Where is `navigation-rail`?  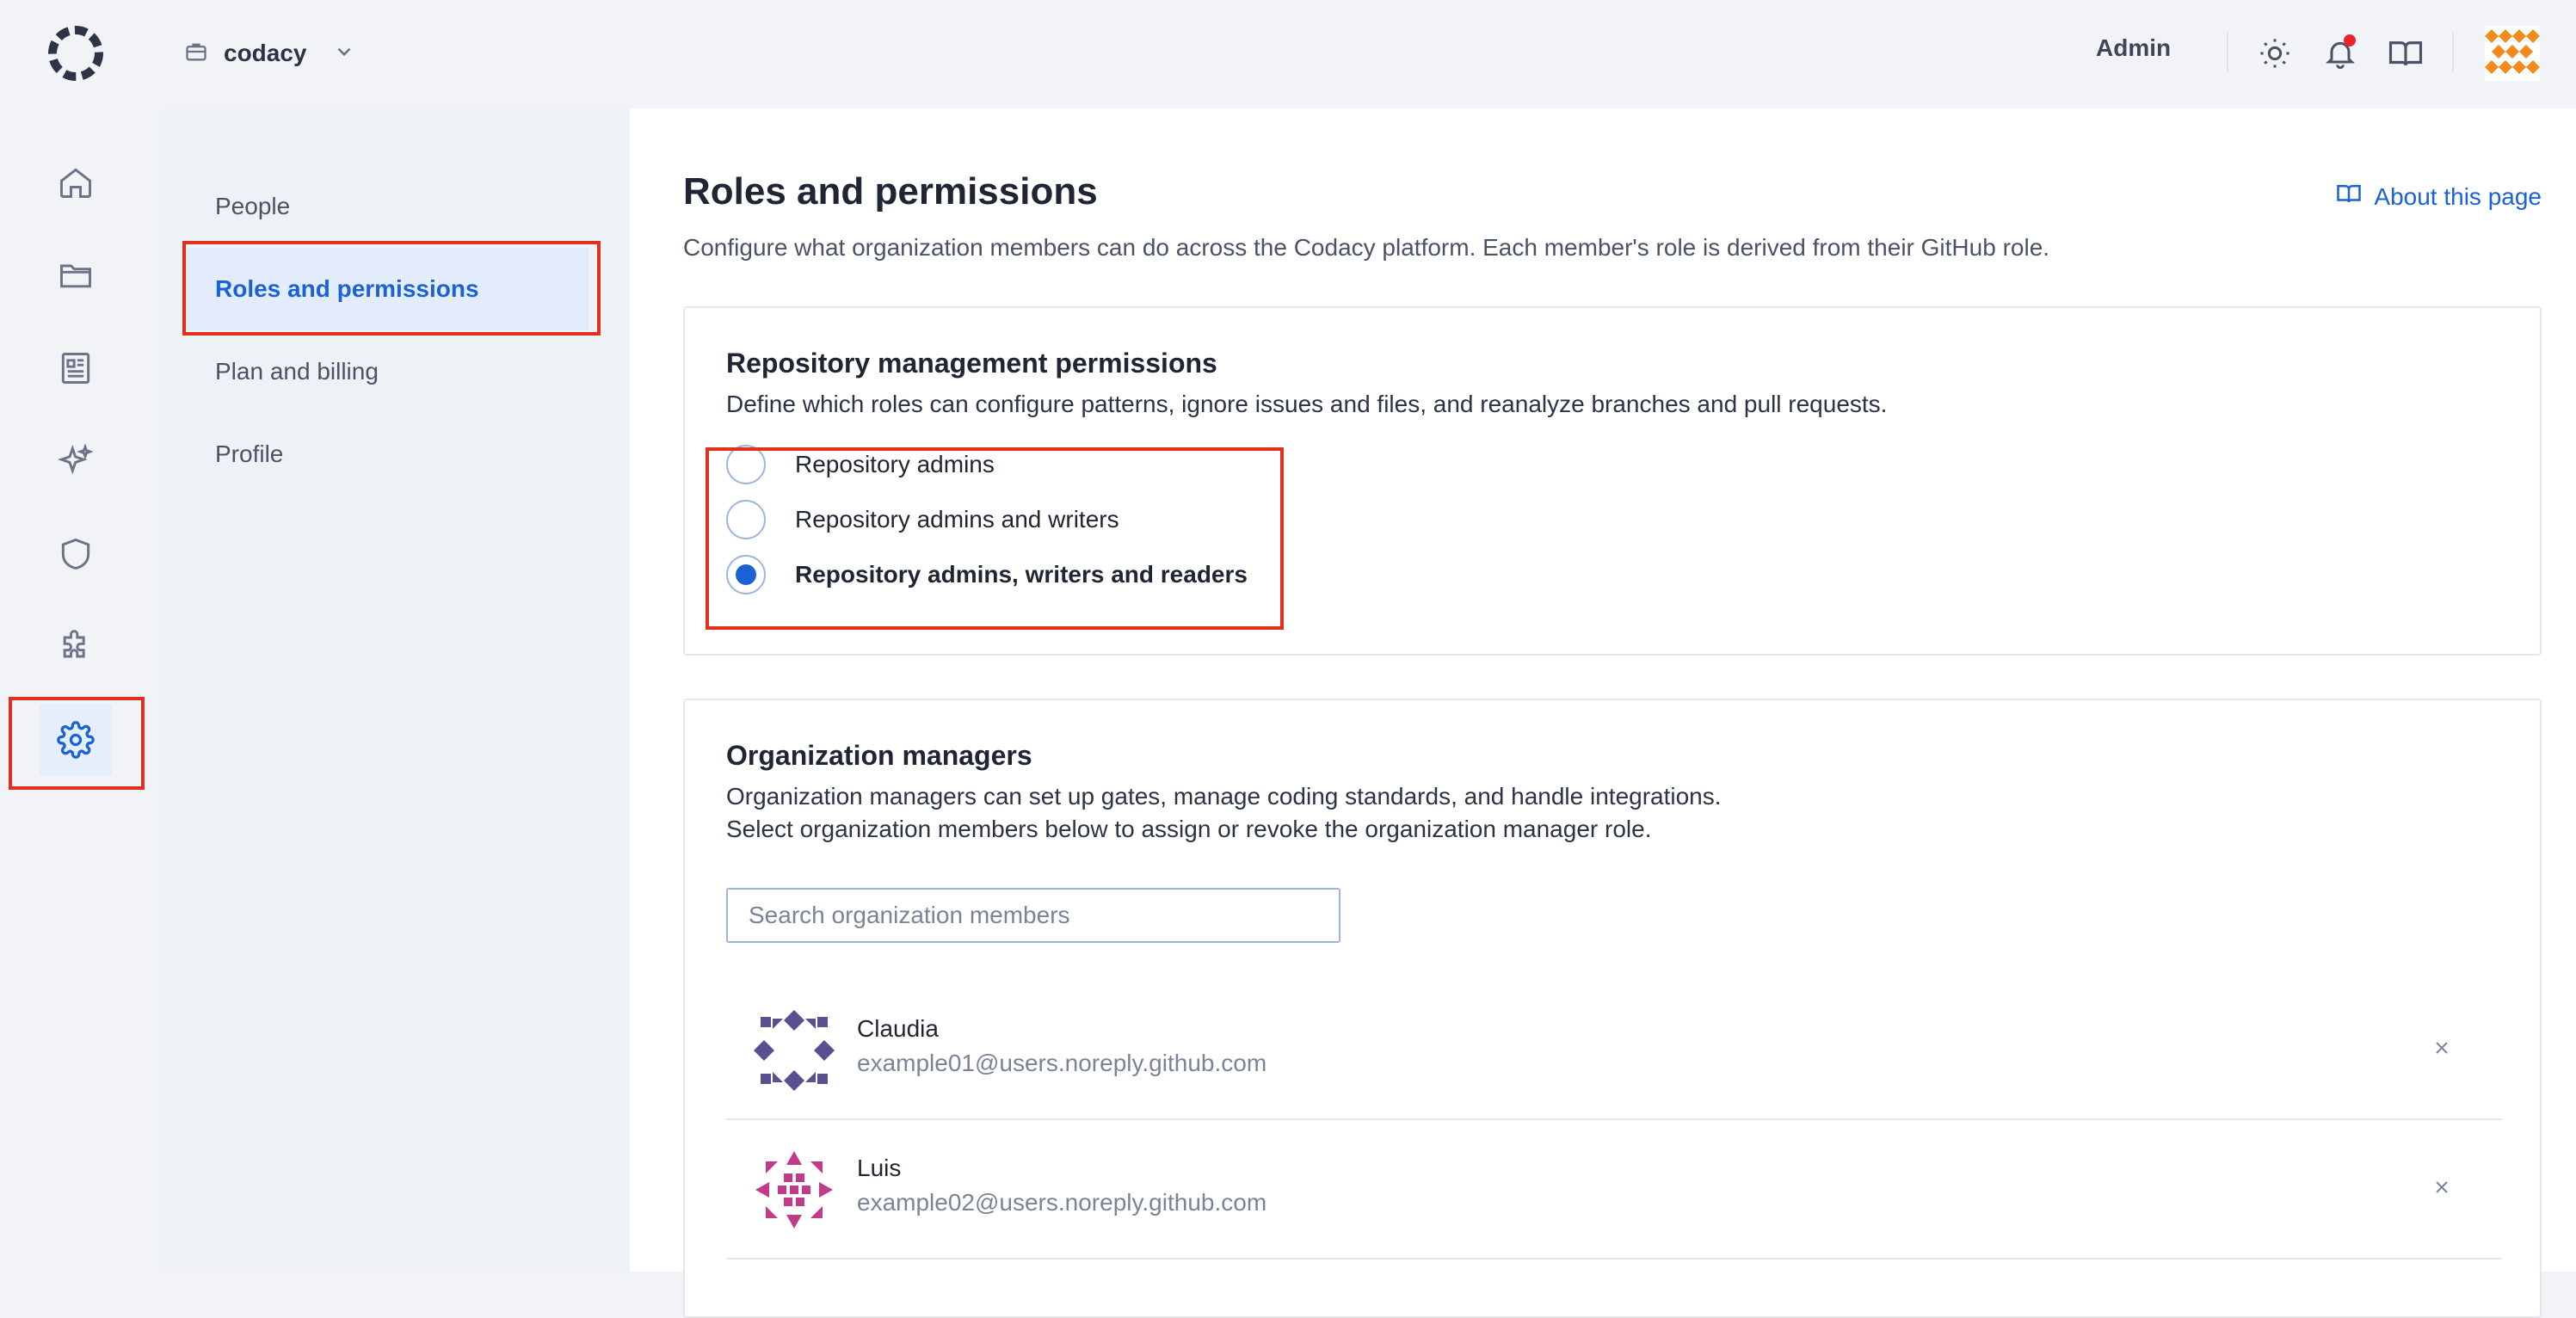
navigation-rail is located at coordinates (79, 690).